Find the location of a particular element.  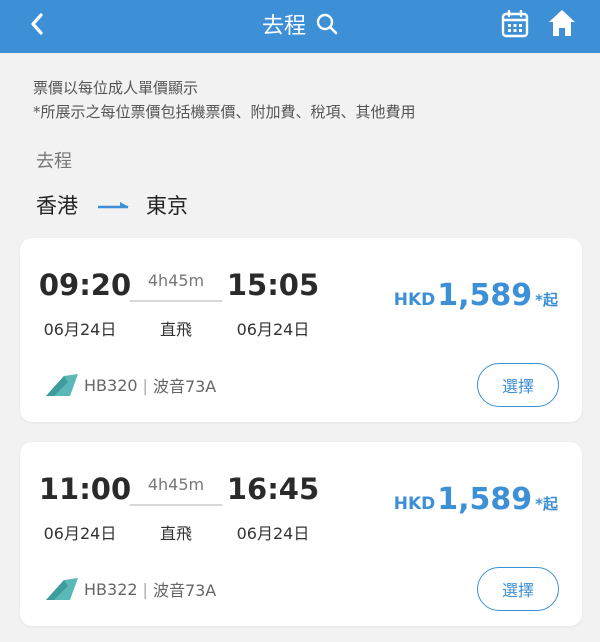

route-arrow-icon is located at coordinates (114, 205).